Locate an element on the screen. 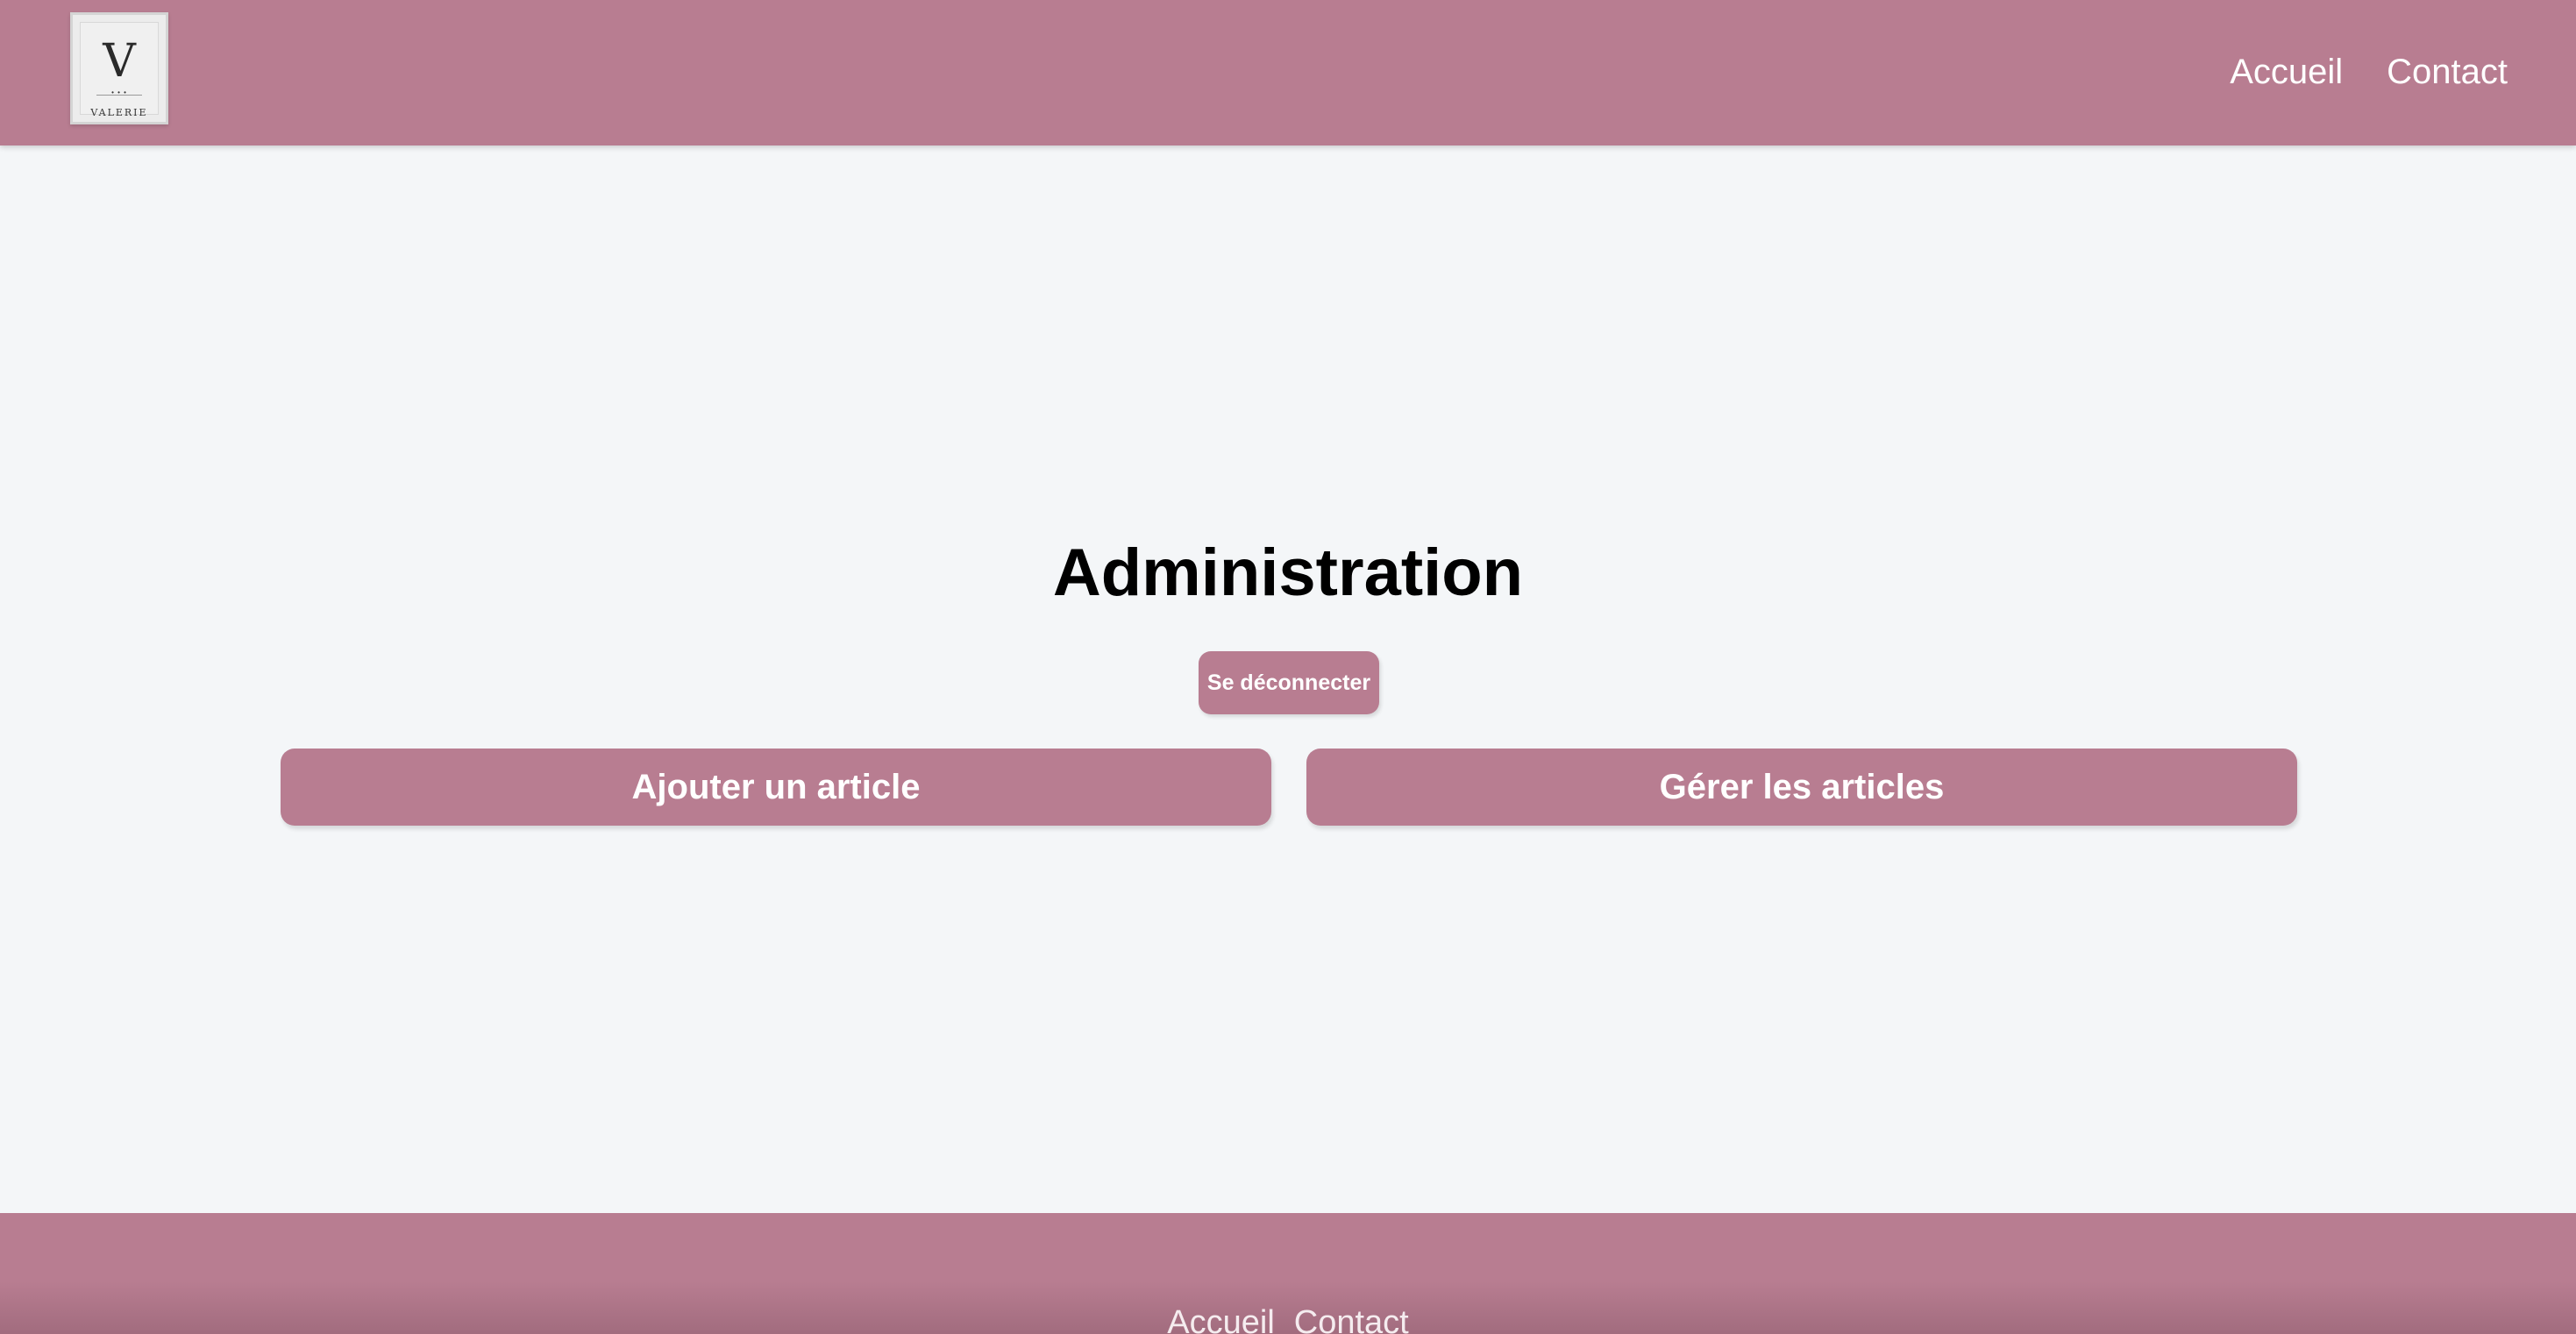 This screenshot has height=1334, width=2576. footer-link-contact: Contact is located at coordinates (1351, 1317).